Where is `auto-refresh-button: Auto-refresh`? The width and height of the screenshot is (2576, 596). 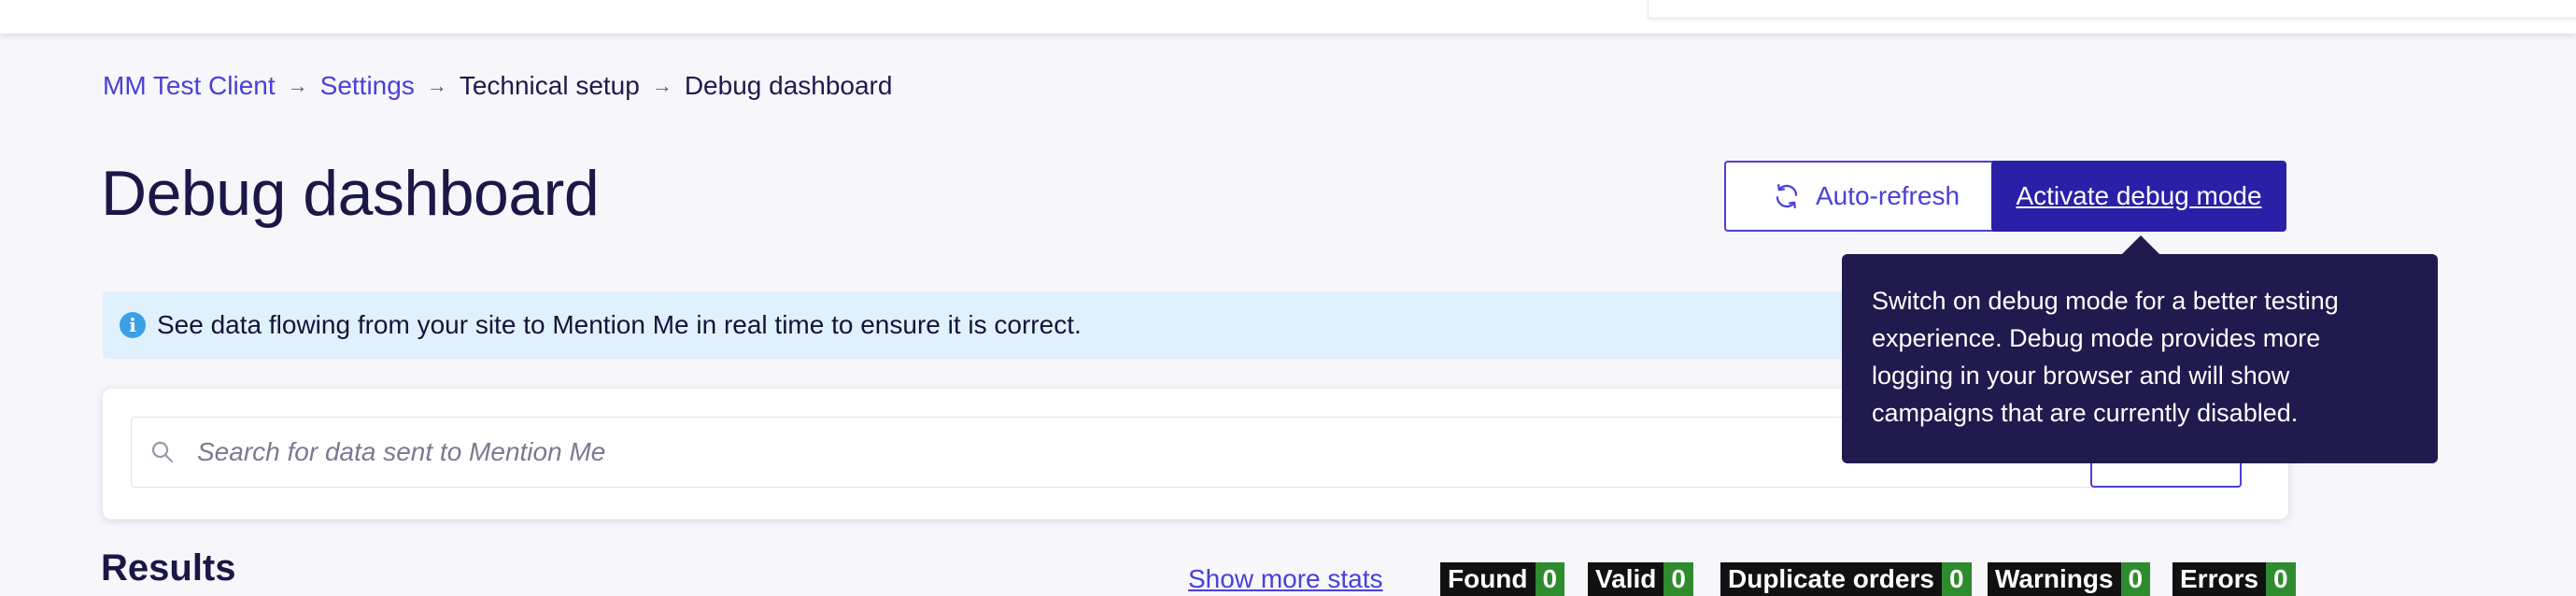 auto-refresh-button: Auto-refresh is located at coordinates (1866, 196).